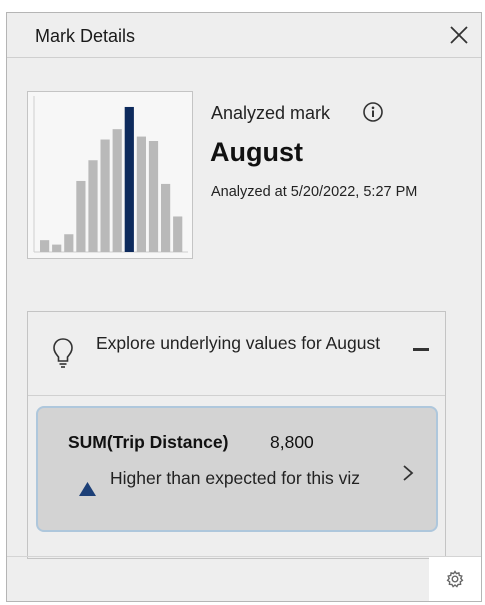 The width and height of the screenshot is (485, 605). What do you see at coordinates (271, 113) in the screenshot?
I see `analyzed-mark-label: Analyzed mark` at bounding box center [271, 113].